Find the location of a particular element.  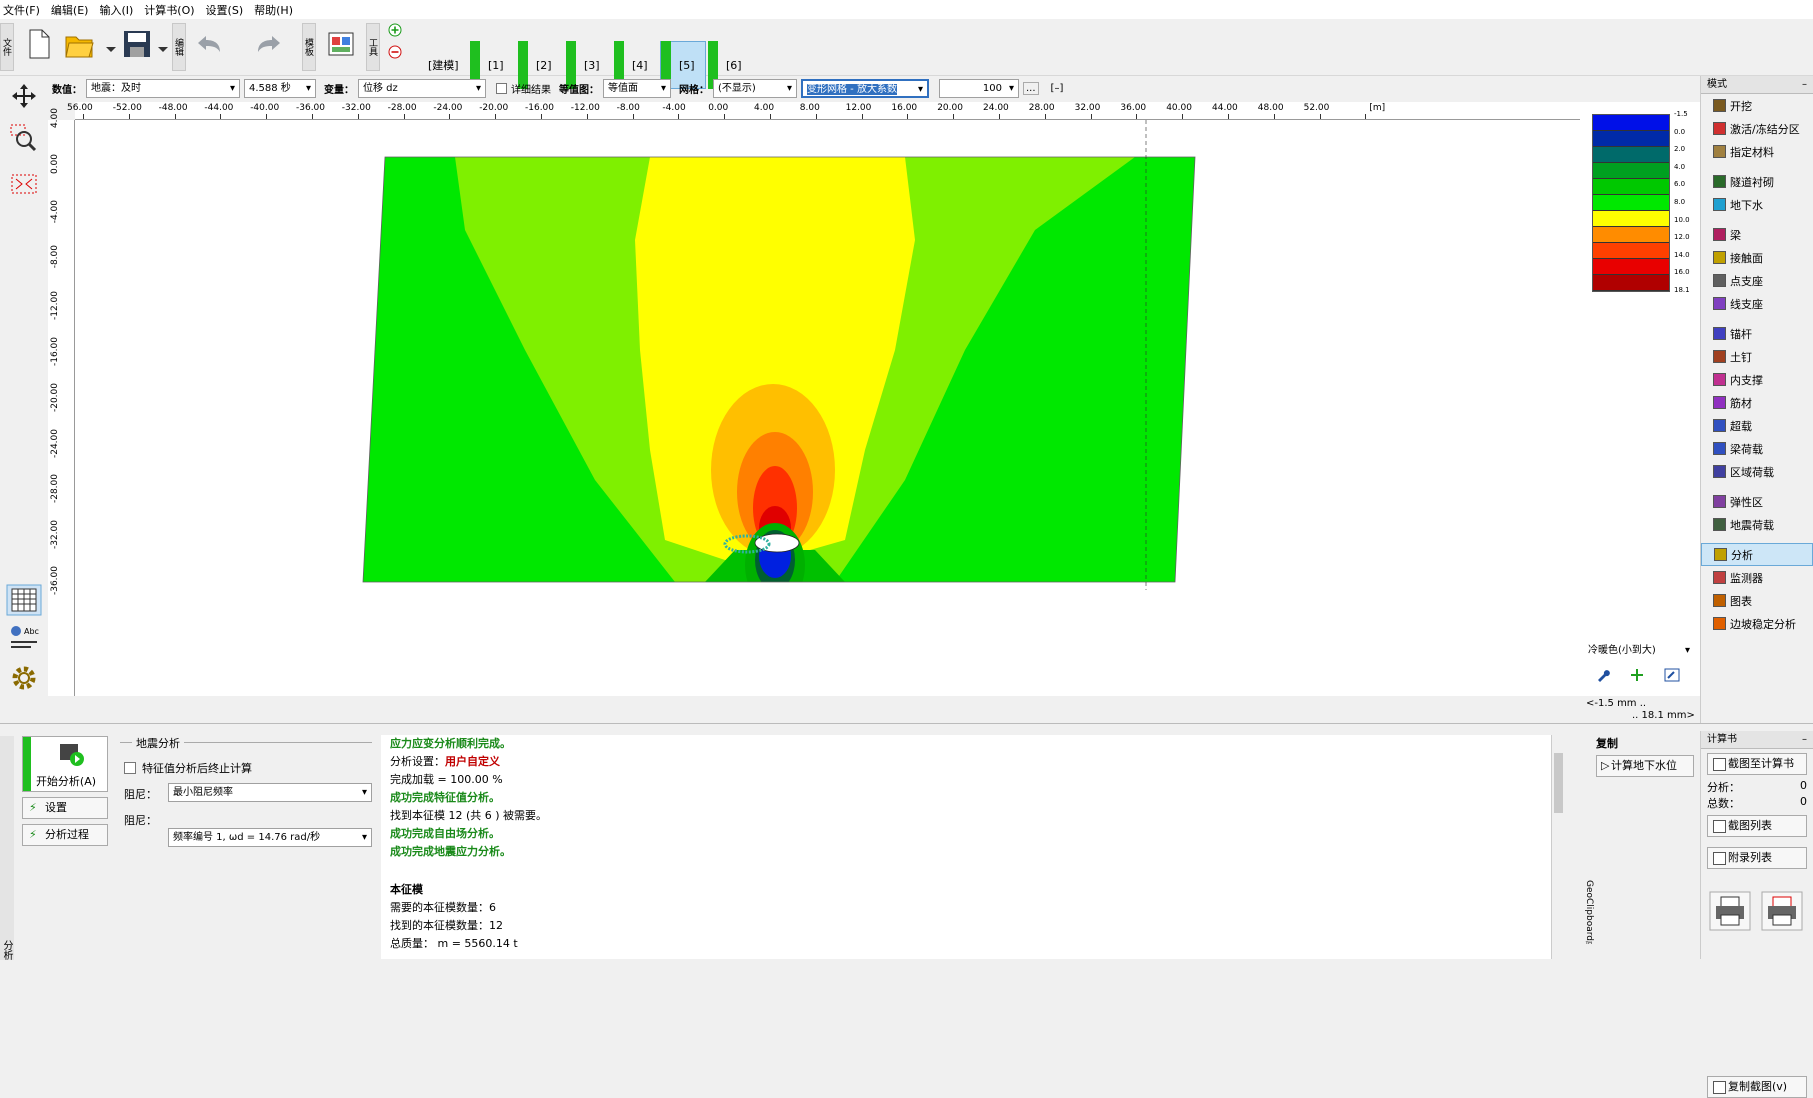

damping-select-2: 频率编号 1, ωd = 14.76 rad/秒 is located at coordinates (270, 837).